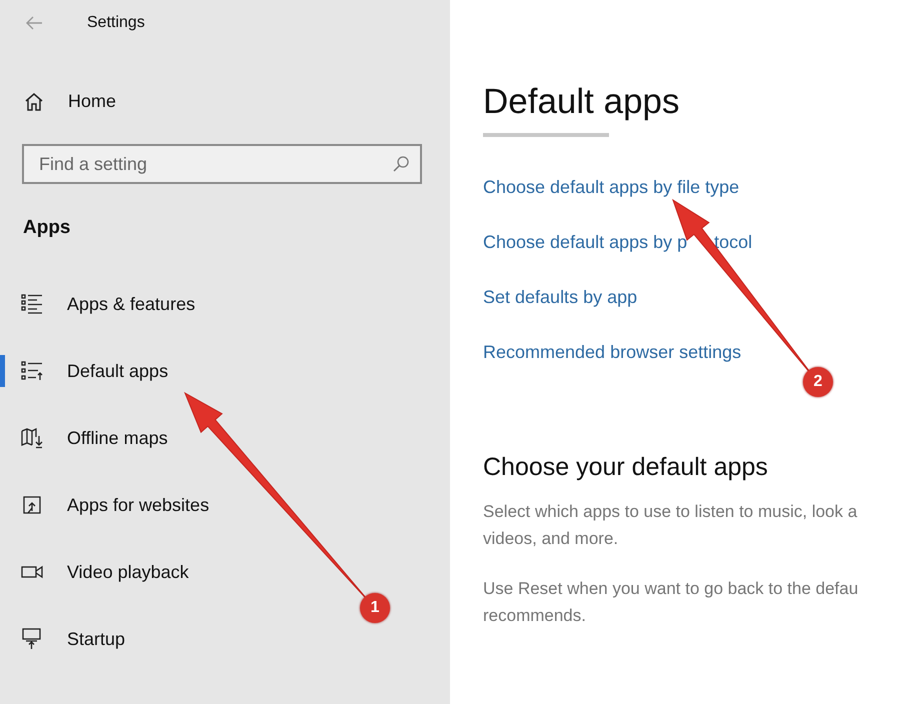  Describe the element at coordinates (560, 297) in the screenshot. I see `settings-link: Set defaults by app` at that location.